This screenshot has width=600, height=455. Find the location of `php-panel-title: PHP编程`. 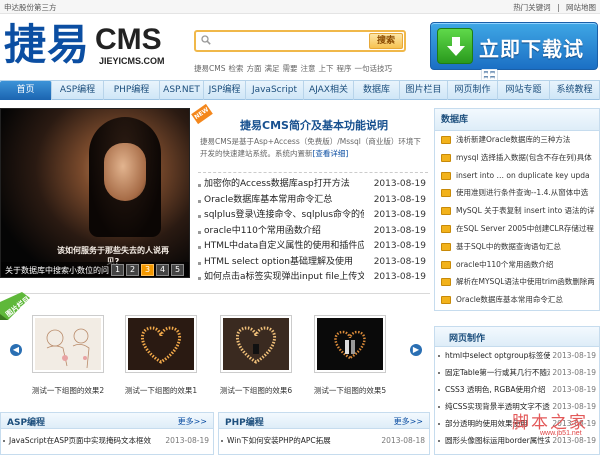

php-panel-title: PHP编程 is located at coordinates (244, 423).